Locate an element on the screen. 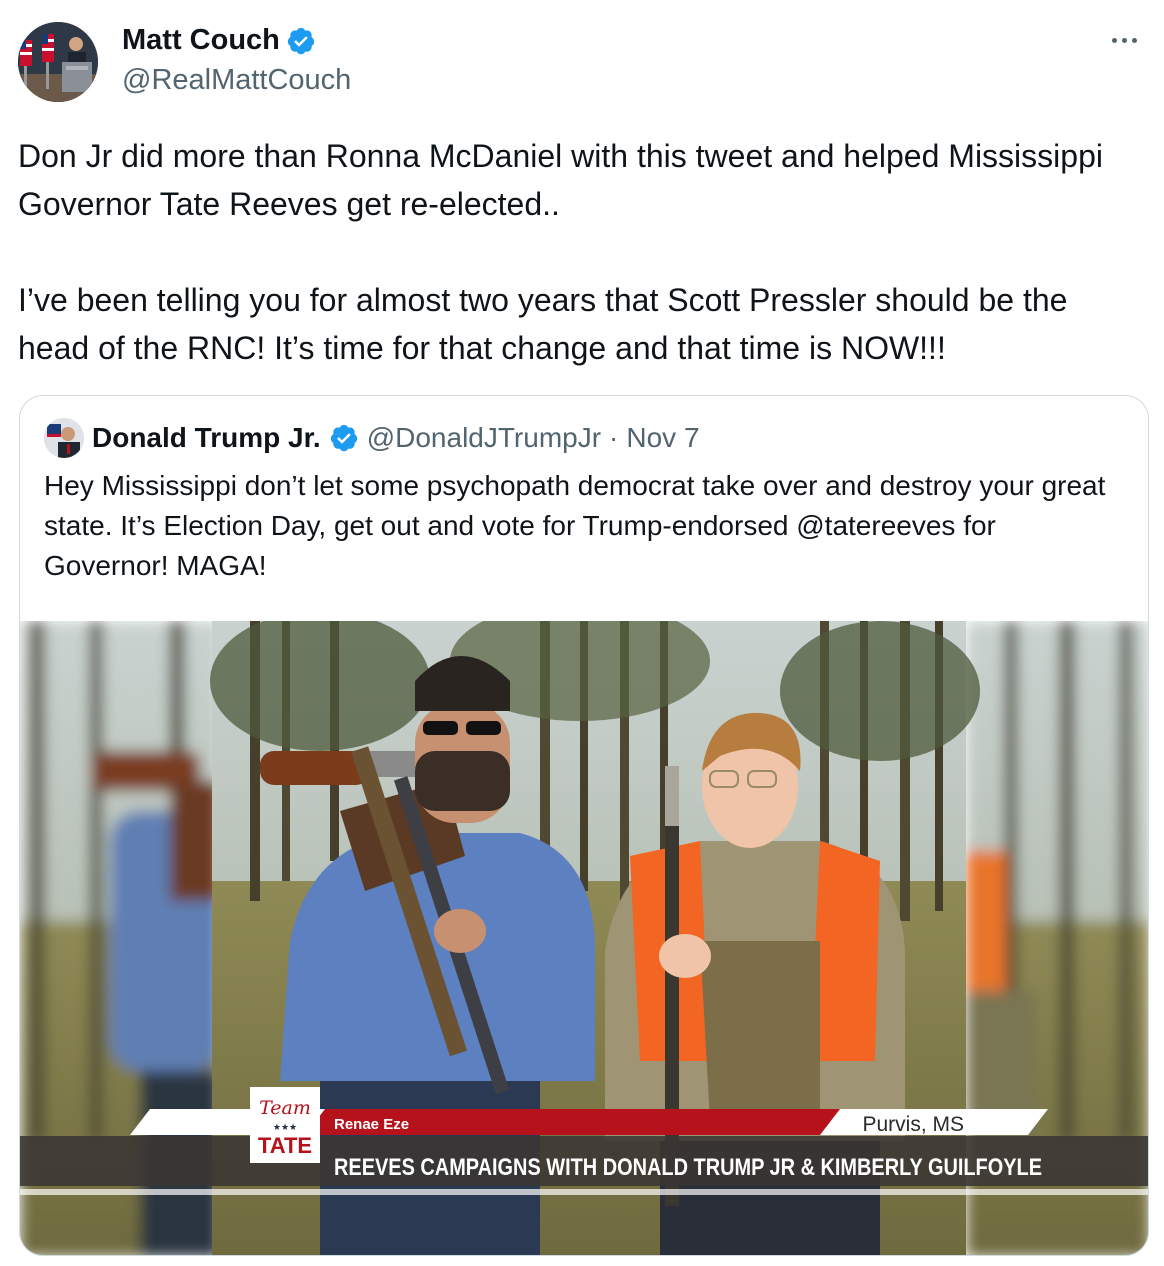  location-text: Purvis, MS is located at coordinates (913, 1124).